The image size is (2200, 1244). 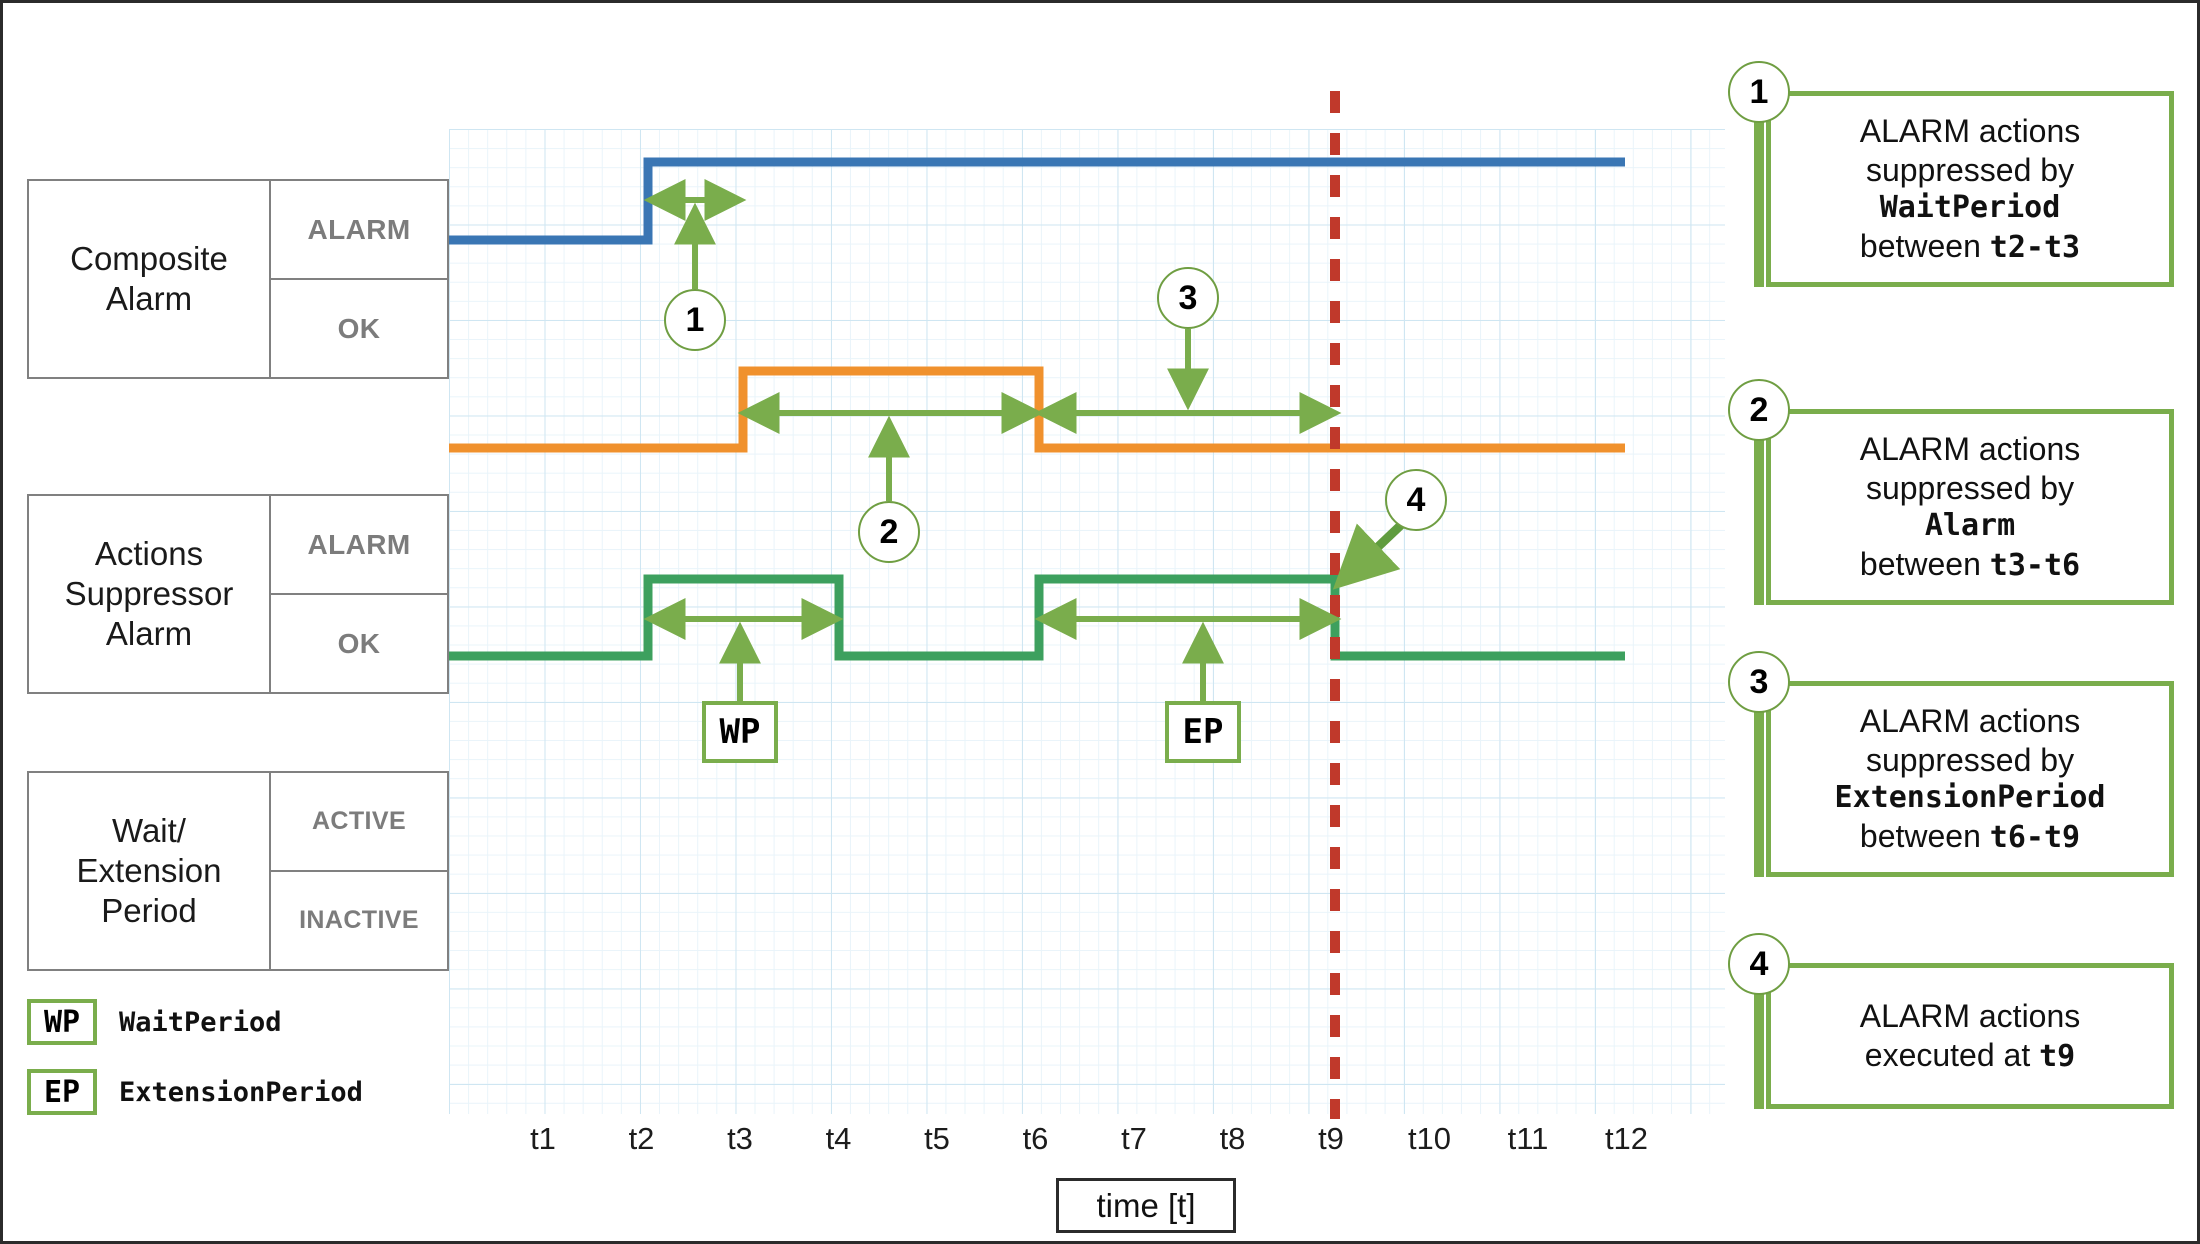 What do you see at coordinates (1970, 525) in the screenshot?
I see `callout-2-keyword: Alarm` at bounding box center [1970, 525].